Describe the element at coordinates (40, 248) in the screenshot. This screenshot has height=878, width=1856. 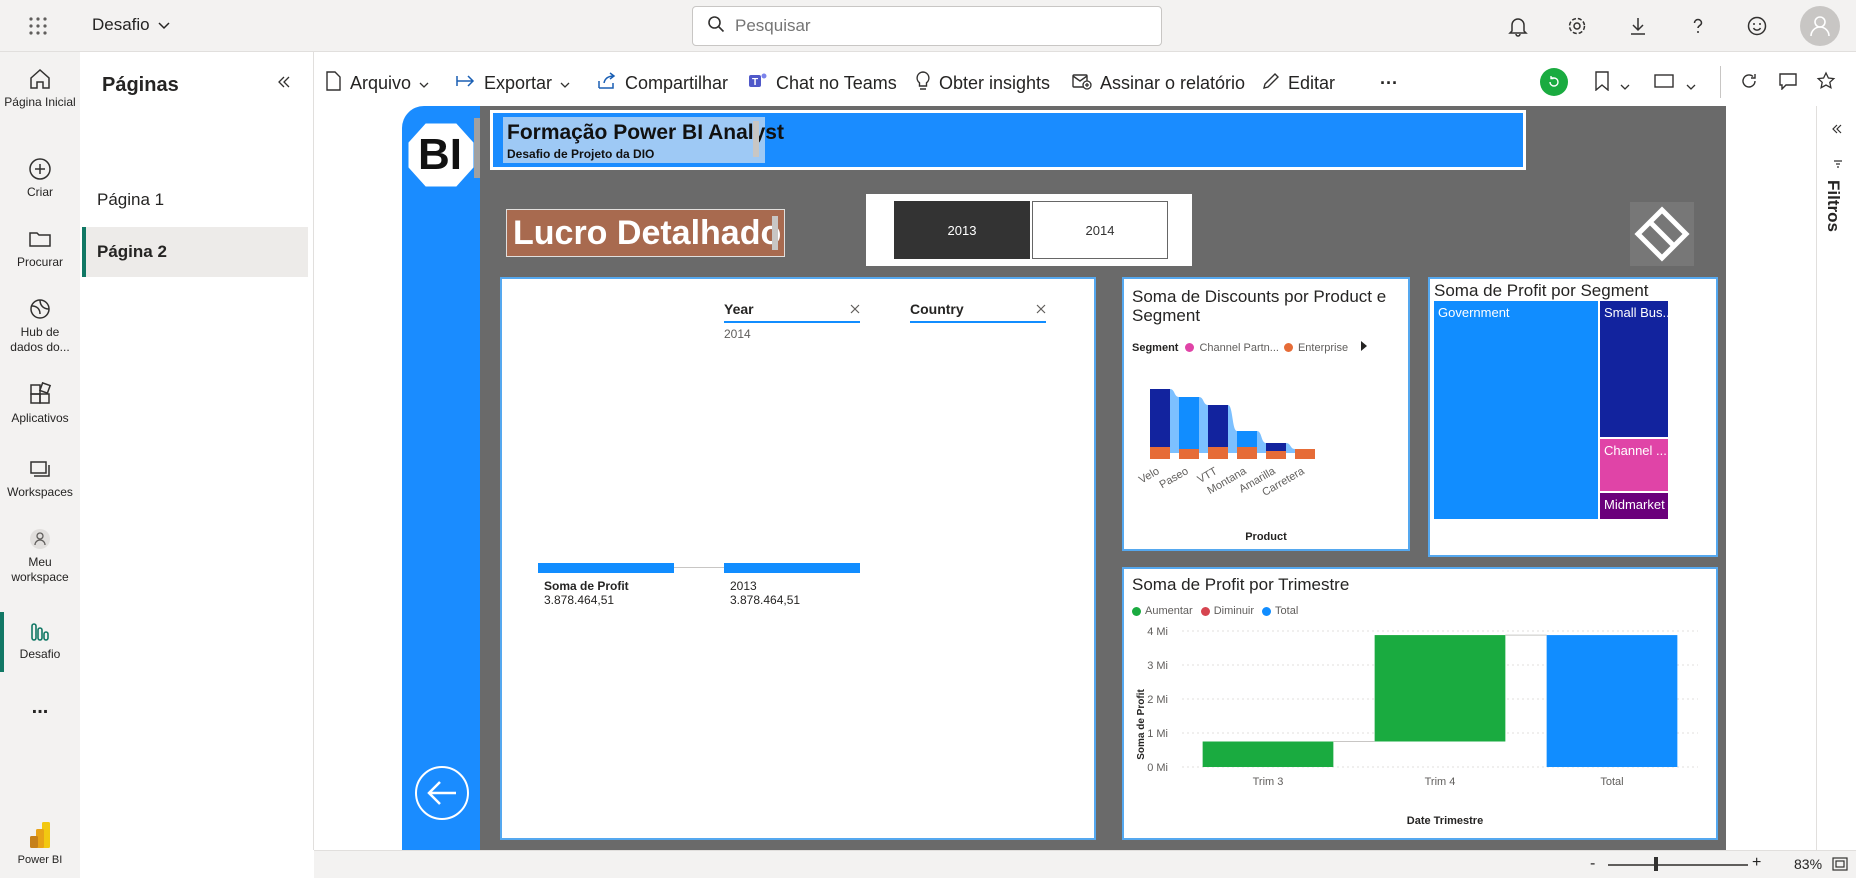
I see `nav-browse: Procurar` at that location.